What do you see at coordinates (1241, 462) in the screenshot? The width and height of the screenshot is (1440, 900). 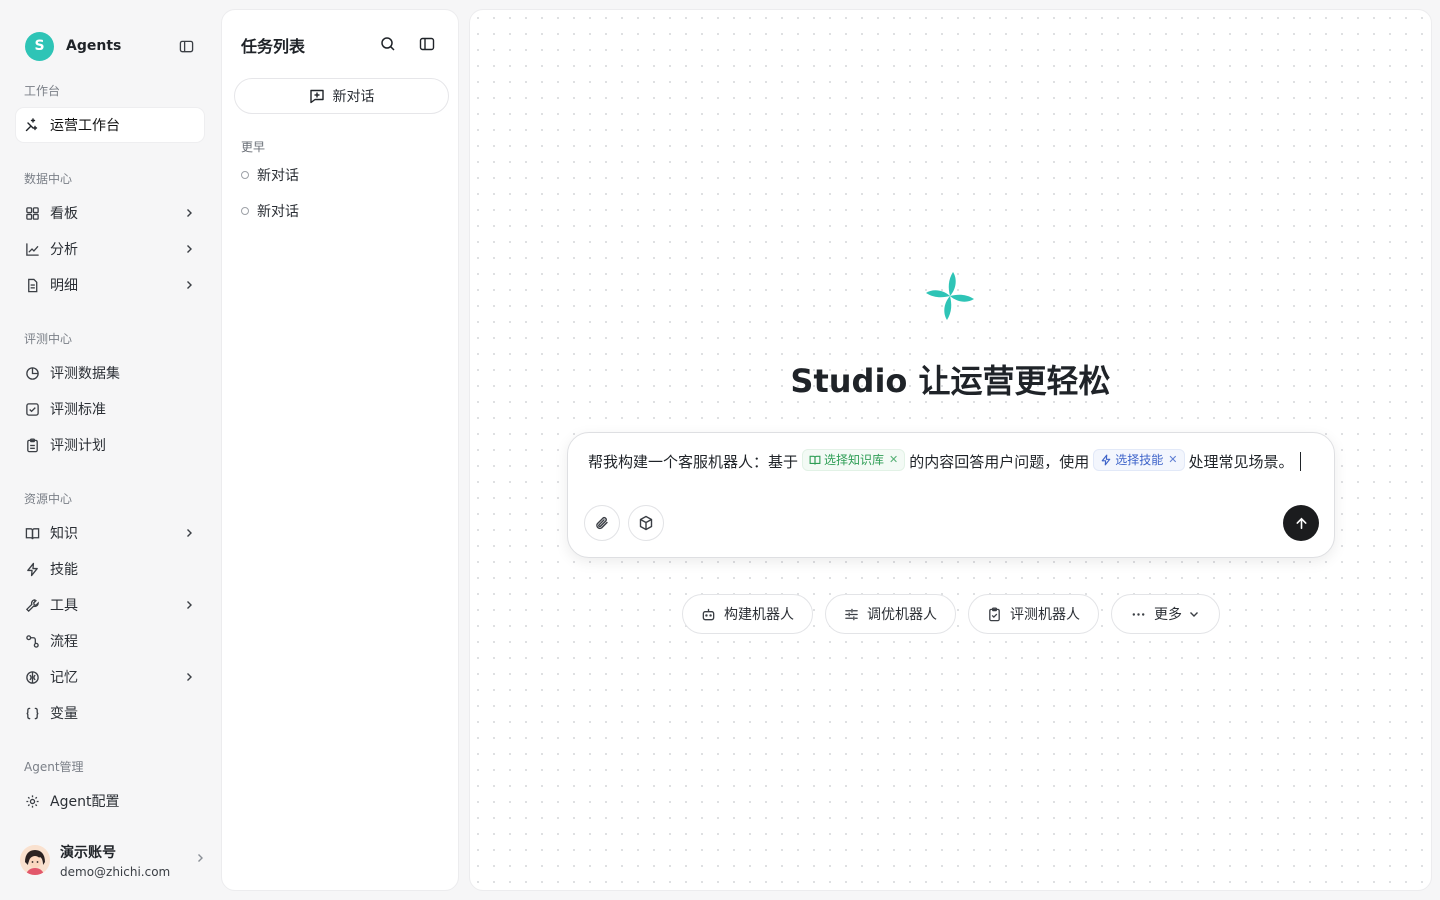 I see `prompt-text-segment: 处理常见场景。` at bounding box center [1241, 462].